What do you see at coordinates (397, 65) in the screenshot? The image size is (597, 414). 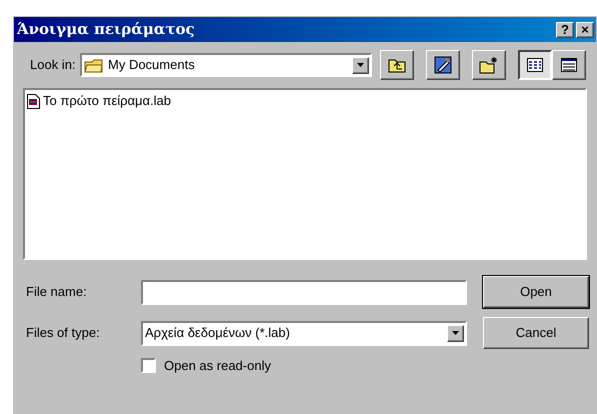 I see `folder-up-icon` at bounding box center [397, 65].